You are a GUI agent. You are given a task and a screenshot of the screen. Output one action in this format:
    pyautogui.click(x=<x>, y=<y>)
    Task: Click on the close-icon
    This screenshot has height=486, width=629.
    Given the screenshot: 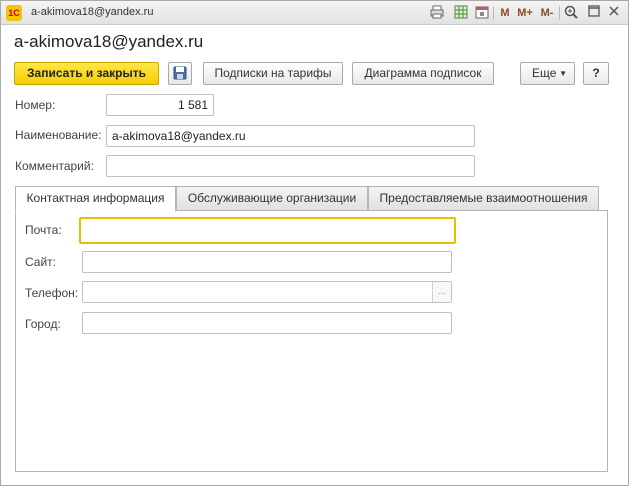 What is the action you would take?
    pyautogui.click(x=614, y=13)
    